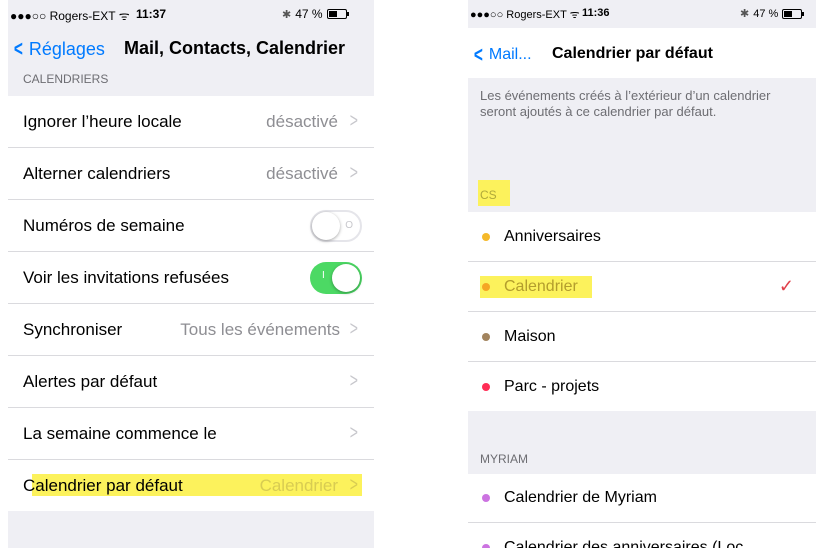  What do you see at coordinates (642, 237) in the screenshot?
I see `calendar-row: Anniversaires` at bounding box center [642, 237].